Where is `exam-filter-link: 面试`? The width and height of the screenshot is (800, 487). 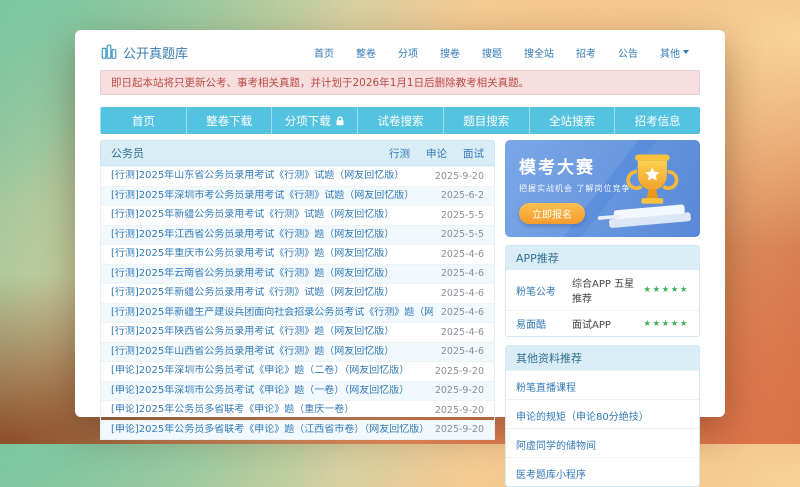
exam-filter-link: 面试 is located at coordinates (473, 153).